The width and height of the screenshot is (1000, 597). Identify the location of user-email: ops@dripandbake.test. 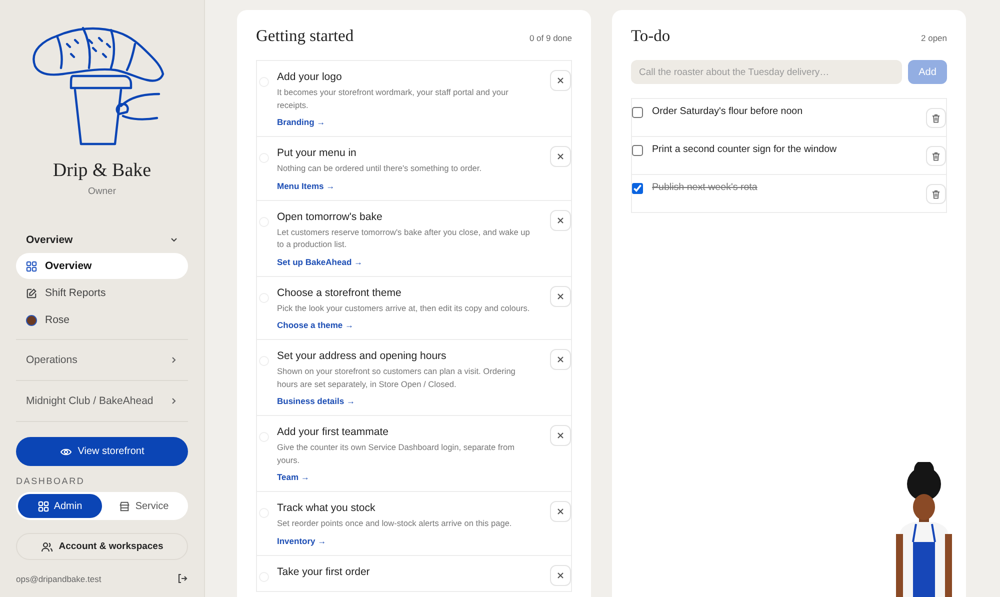
(59, 579).